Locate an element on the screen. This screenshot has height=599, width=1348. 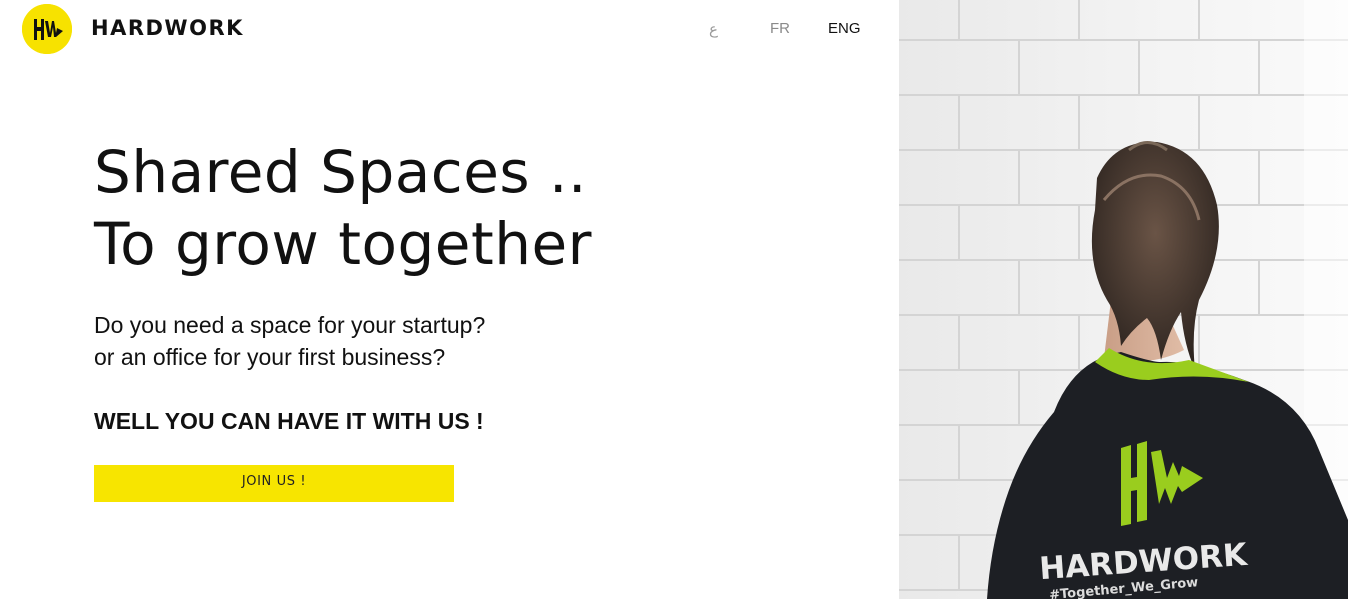
language-english-link: ENG is located at coordinates (844, 29).